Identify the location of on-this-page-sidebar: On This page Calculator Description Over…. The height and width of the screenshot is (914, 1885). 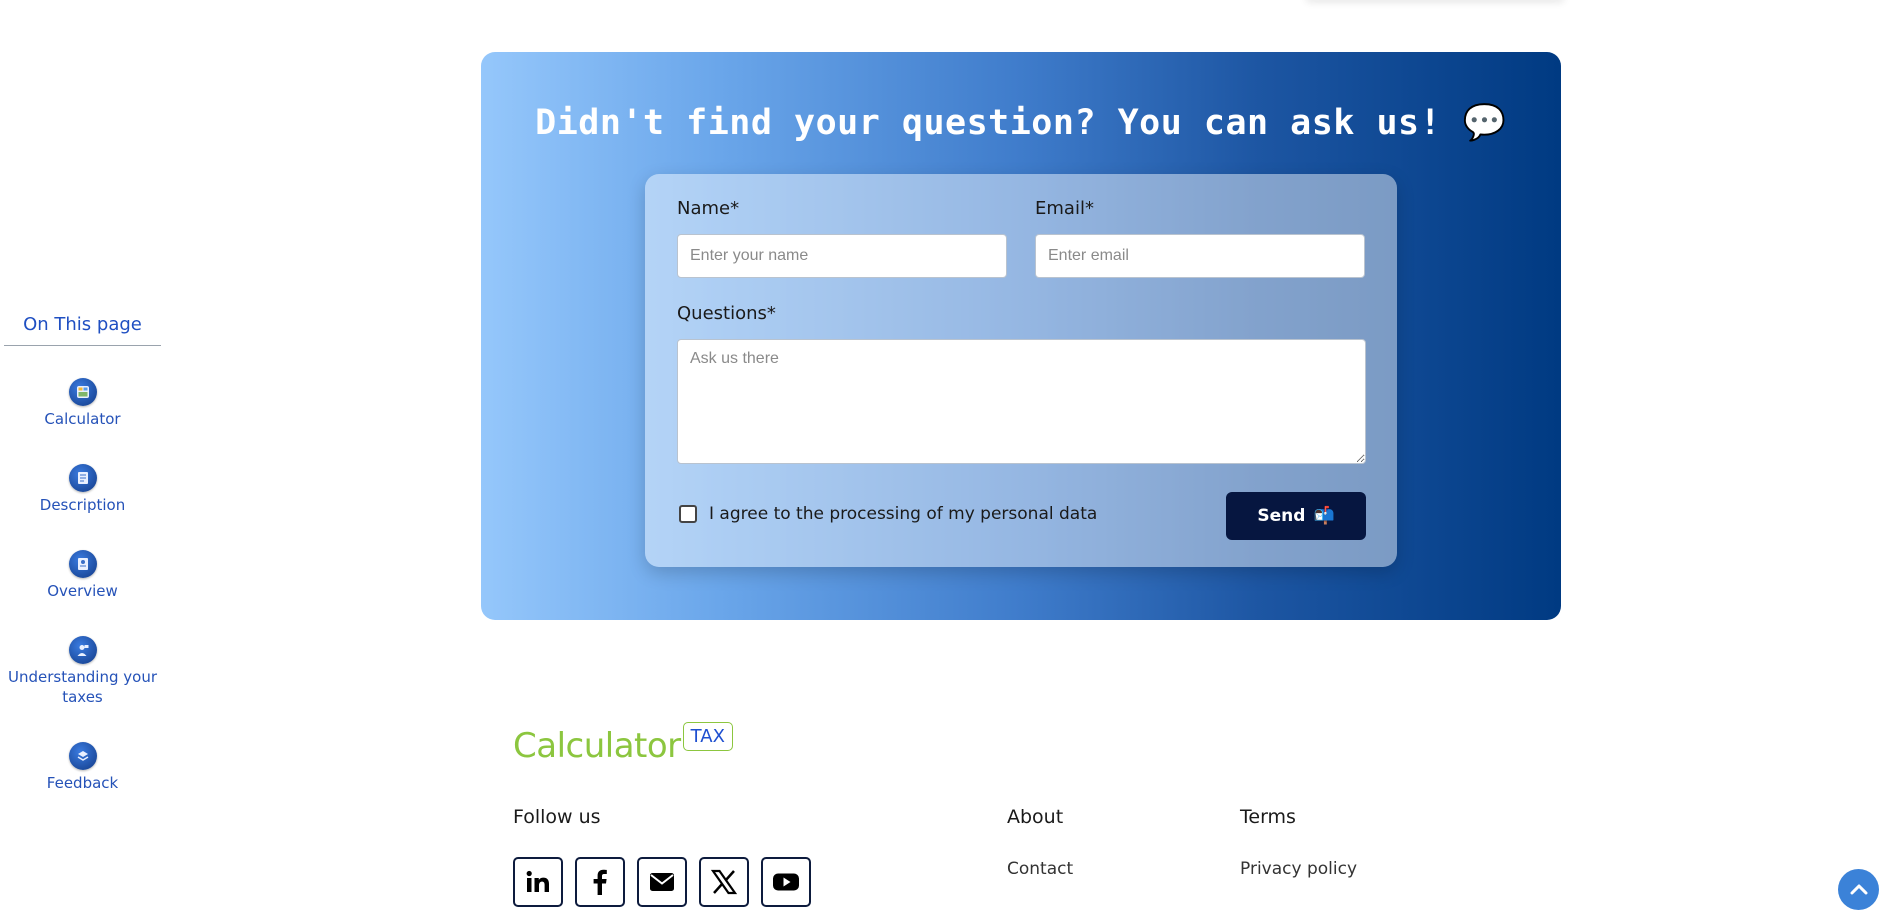
(82, 553).